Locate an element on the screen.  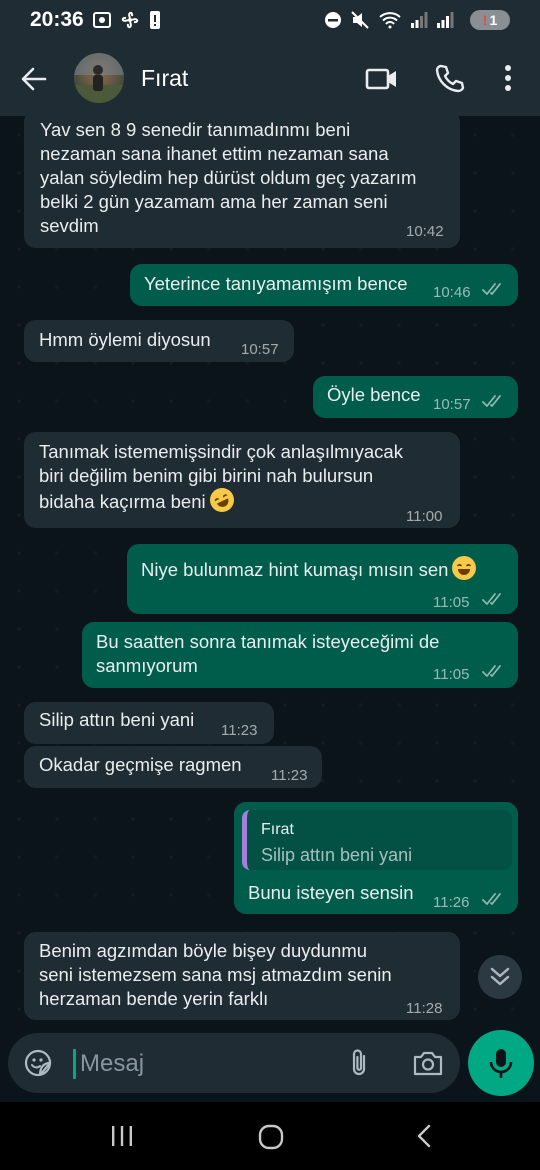
voice-message-button is located at coordinates (501, 1063).